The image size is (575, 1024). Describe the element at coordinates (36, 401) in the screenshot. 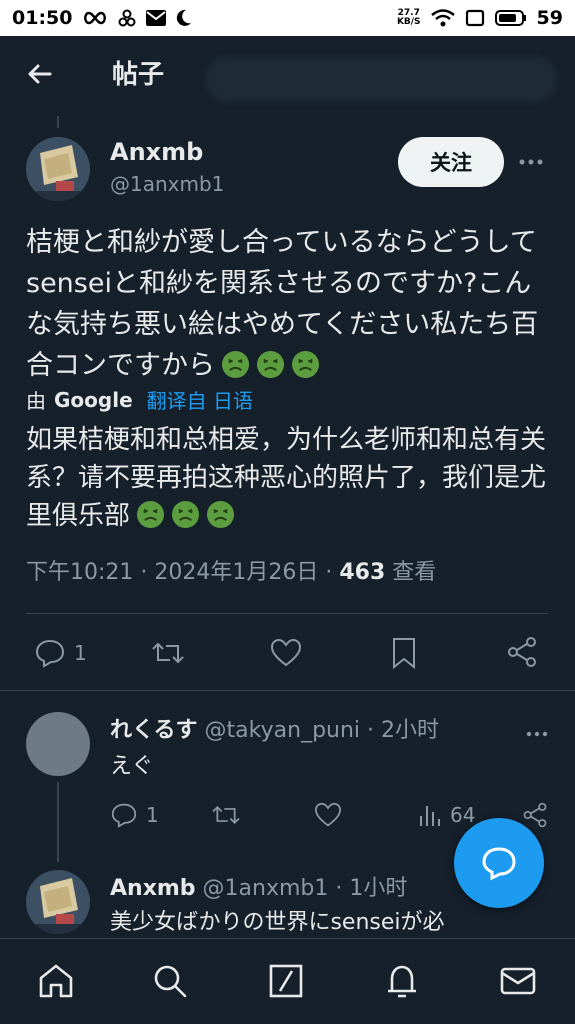

I see `translate-by-label: 由` at that location.